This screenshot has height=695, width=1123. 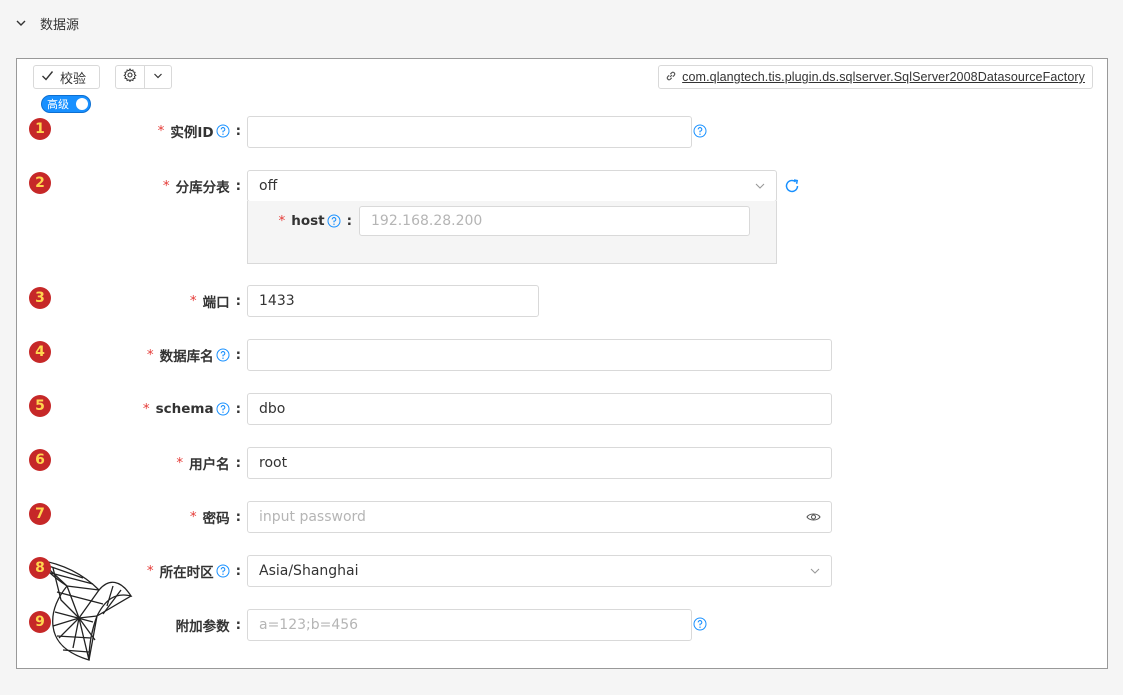 I want to click on instance-id-input, so click(x=469, y=132).